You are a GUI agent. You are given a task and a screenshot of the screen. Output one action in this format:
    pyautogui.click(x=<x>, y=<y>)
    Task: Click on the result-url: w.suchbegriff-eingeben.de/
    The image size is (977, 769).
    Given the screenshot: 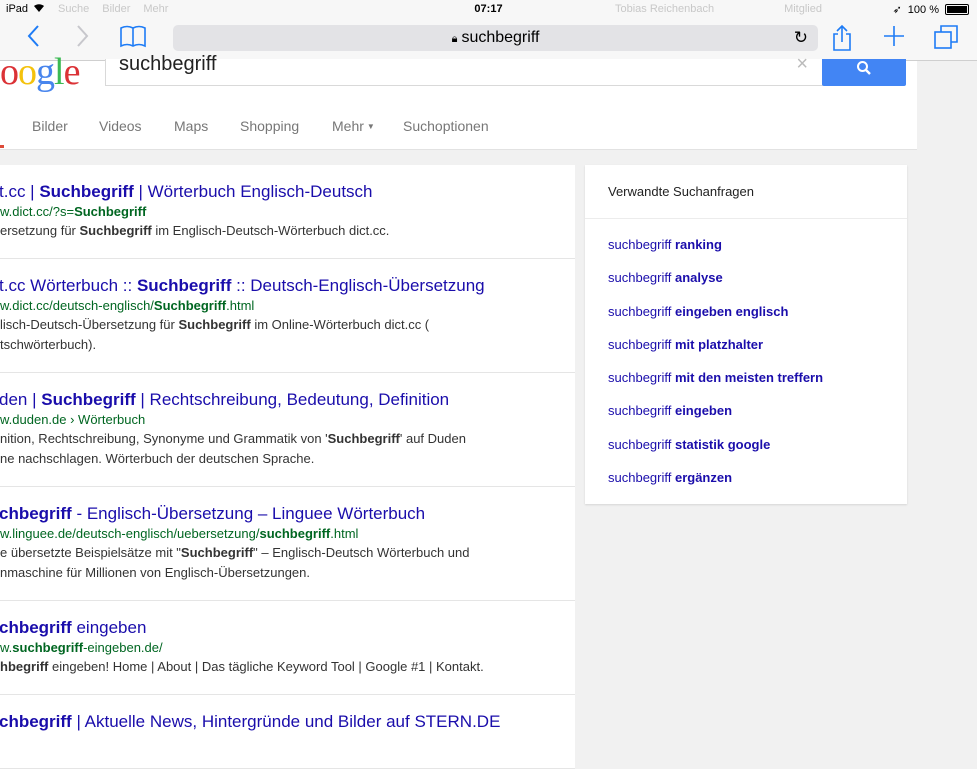 What is the action you would take?
    pyautogui.click(x=287, y=648)
    